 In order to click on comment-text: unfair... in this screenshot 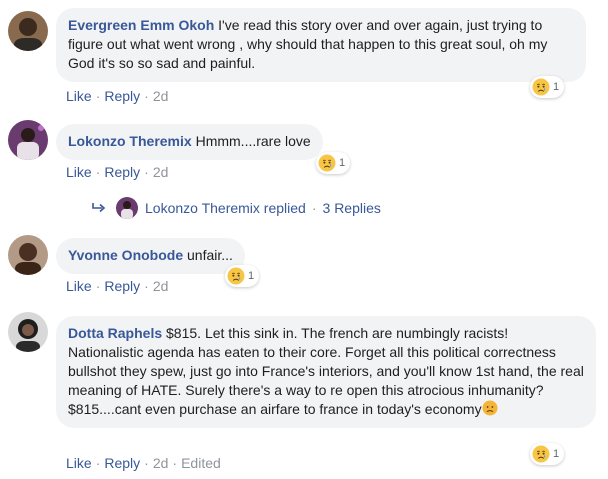, I will do `click(210, 255)`.